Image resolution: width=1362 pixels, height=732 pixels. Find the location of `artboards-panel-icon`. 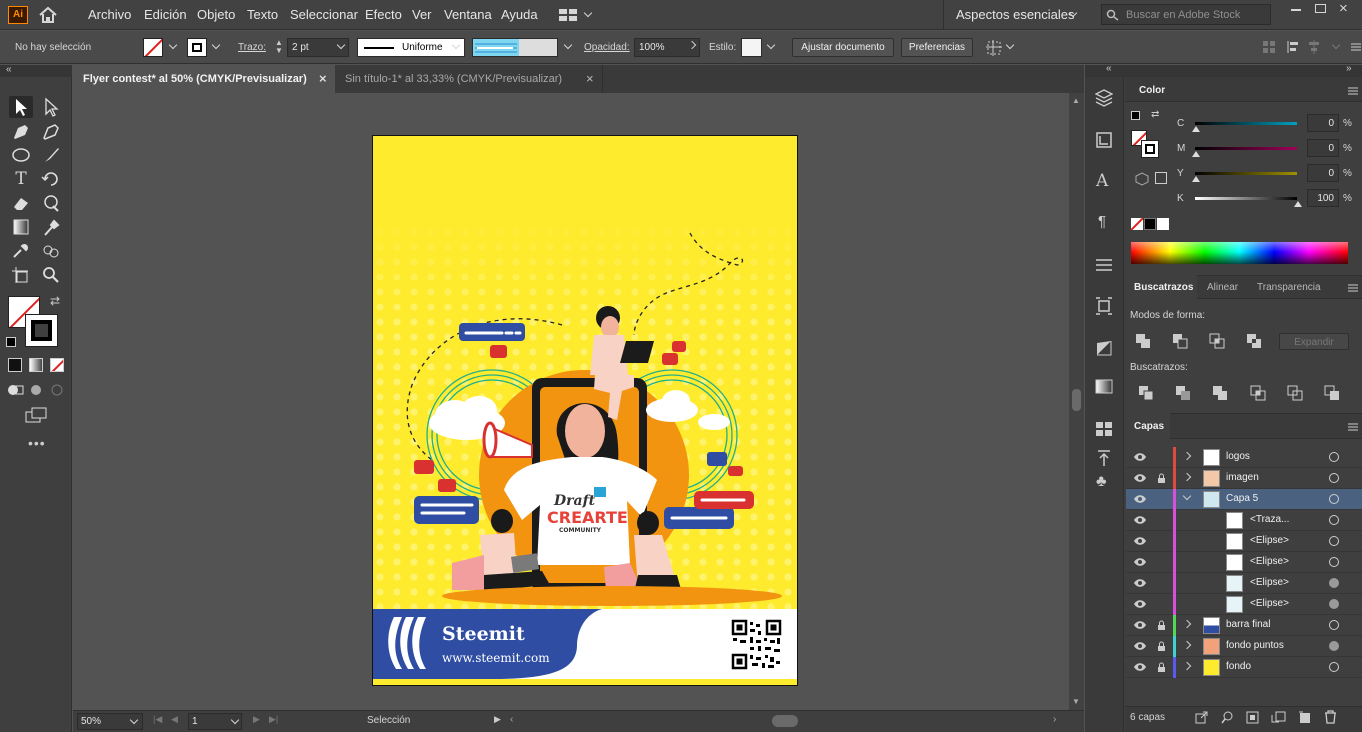

artboards-panel-icon is located at coordinates (1104, 429).